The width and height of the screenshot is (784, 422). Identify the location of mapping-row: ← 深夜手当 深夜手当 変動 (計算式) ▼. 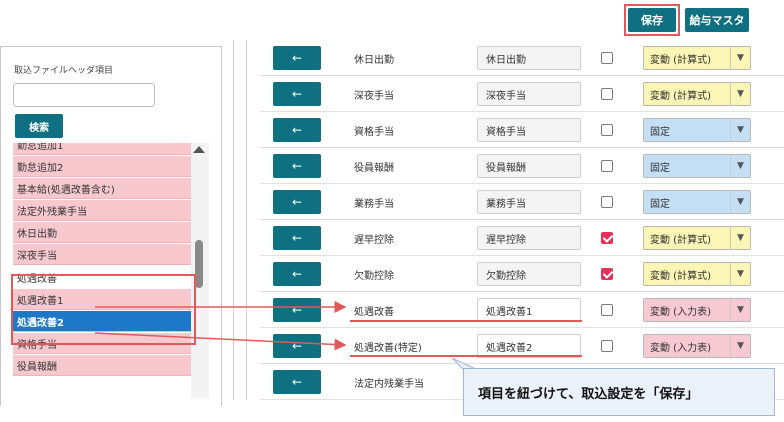
(522, 94).